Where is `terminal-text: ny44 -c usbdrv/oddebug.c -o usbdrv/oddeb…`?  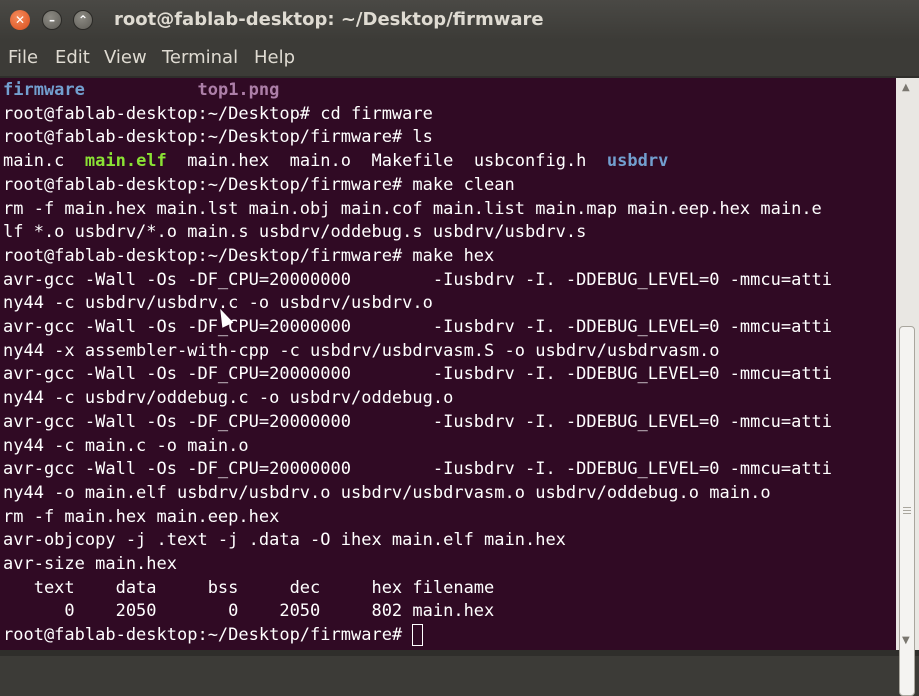 terminal-text: ny44 -c usbdrv/oddebug.c -o usbdrv/oddeb… is located at coordinates (228, 398).